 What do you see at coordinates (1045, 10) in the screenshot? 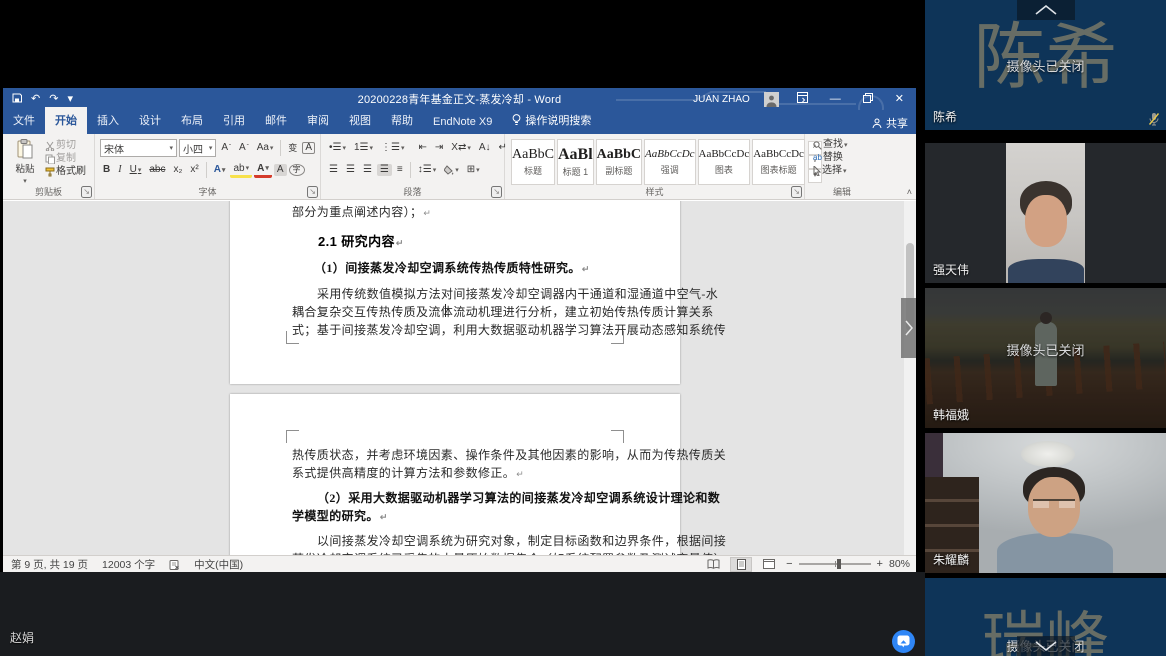
I see `scroll-participants-up-button` at bounding box center [1045, 10].